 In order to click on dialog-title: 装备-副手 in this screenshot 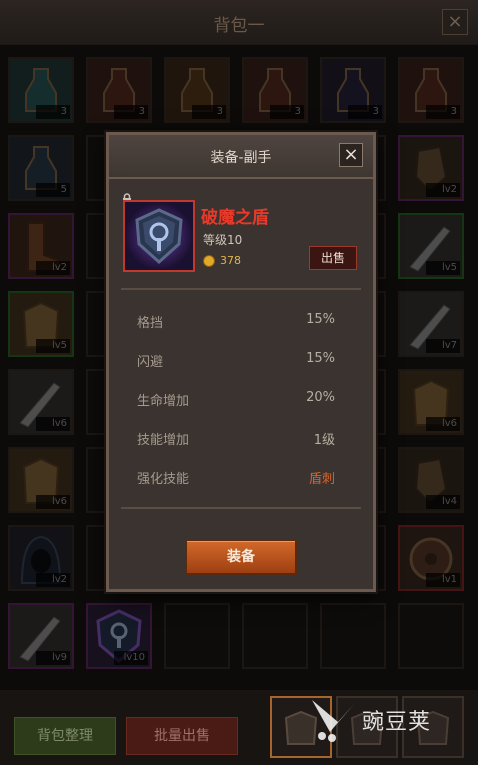, I will do `click(241, 158)`.